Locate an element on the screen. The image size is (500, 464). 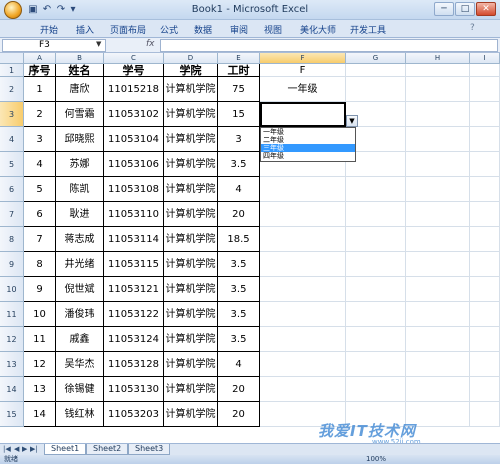
maximize-button: □ is located at coordinates (465, 9).